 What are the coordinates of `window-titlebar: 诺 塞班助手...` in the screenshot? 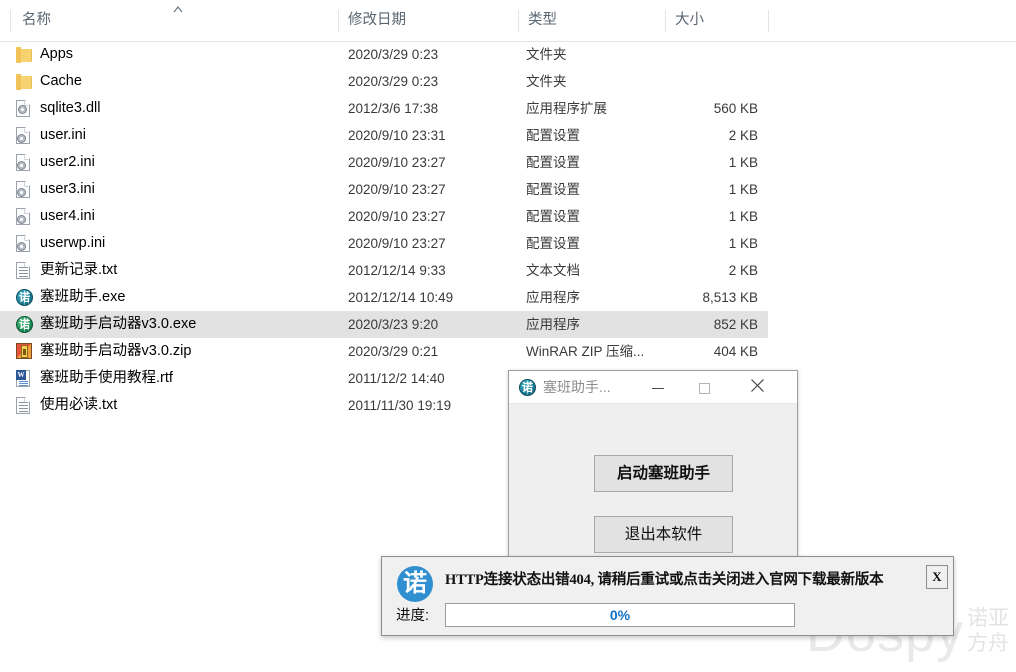 It's located at (653, 387).